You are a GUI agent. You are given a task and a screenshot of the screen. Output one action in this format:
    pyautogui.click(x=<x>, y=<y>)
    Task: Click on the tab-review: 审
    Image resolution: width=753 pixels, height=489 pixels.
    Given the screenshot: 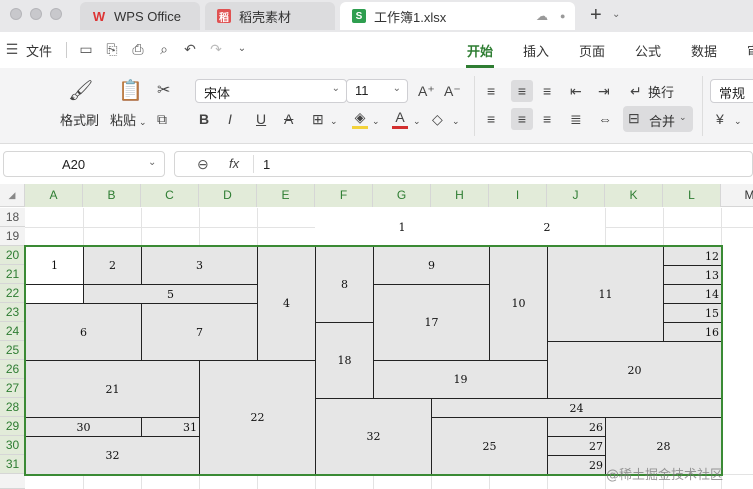 What is the action you would take?
    pyautogui.click(x=750, y=50)
    